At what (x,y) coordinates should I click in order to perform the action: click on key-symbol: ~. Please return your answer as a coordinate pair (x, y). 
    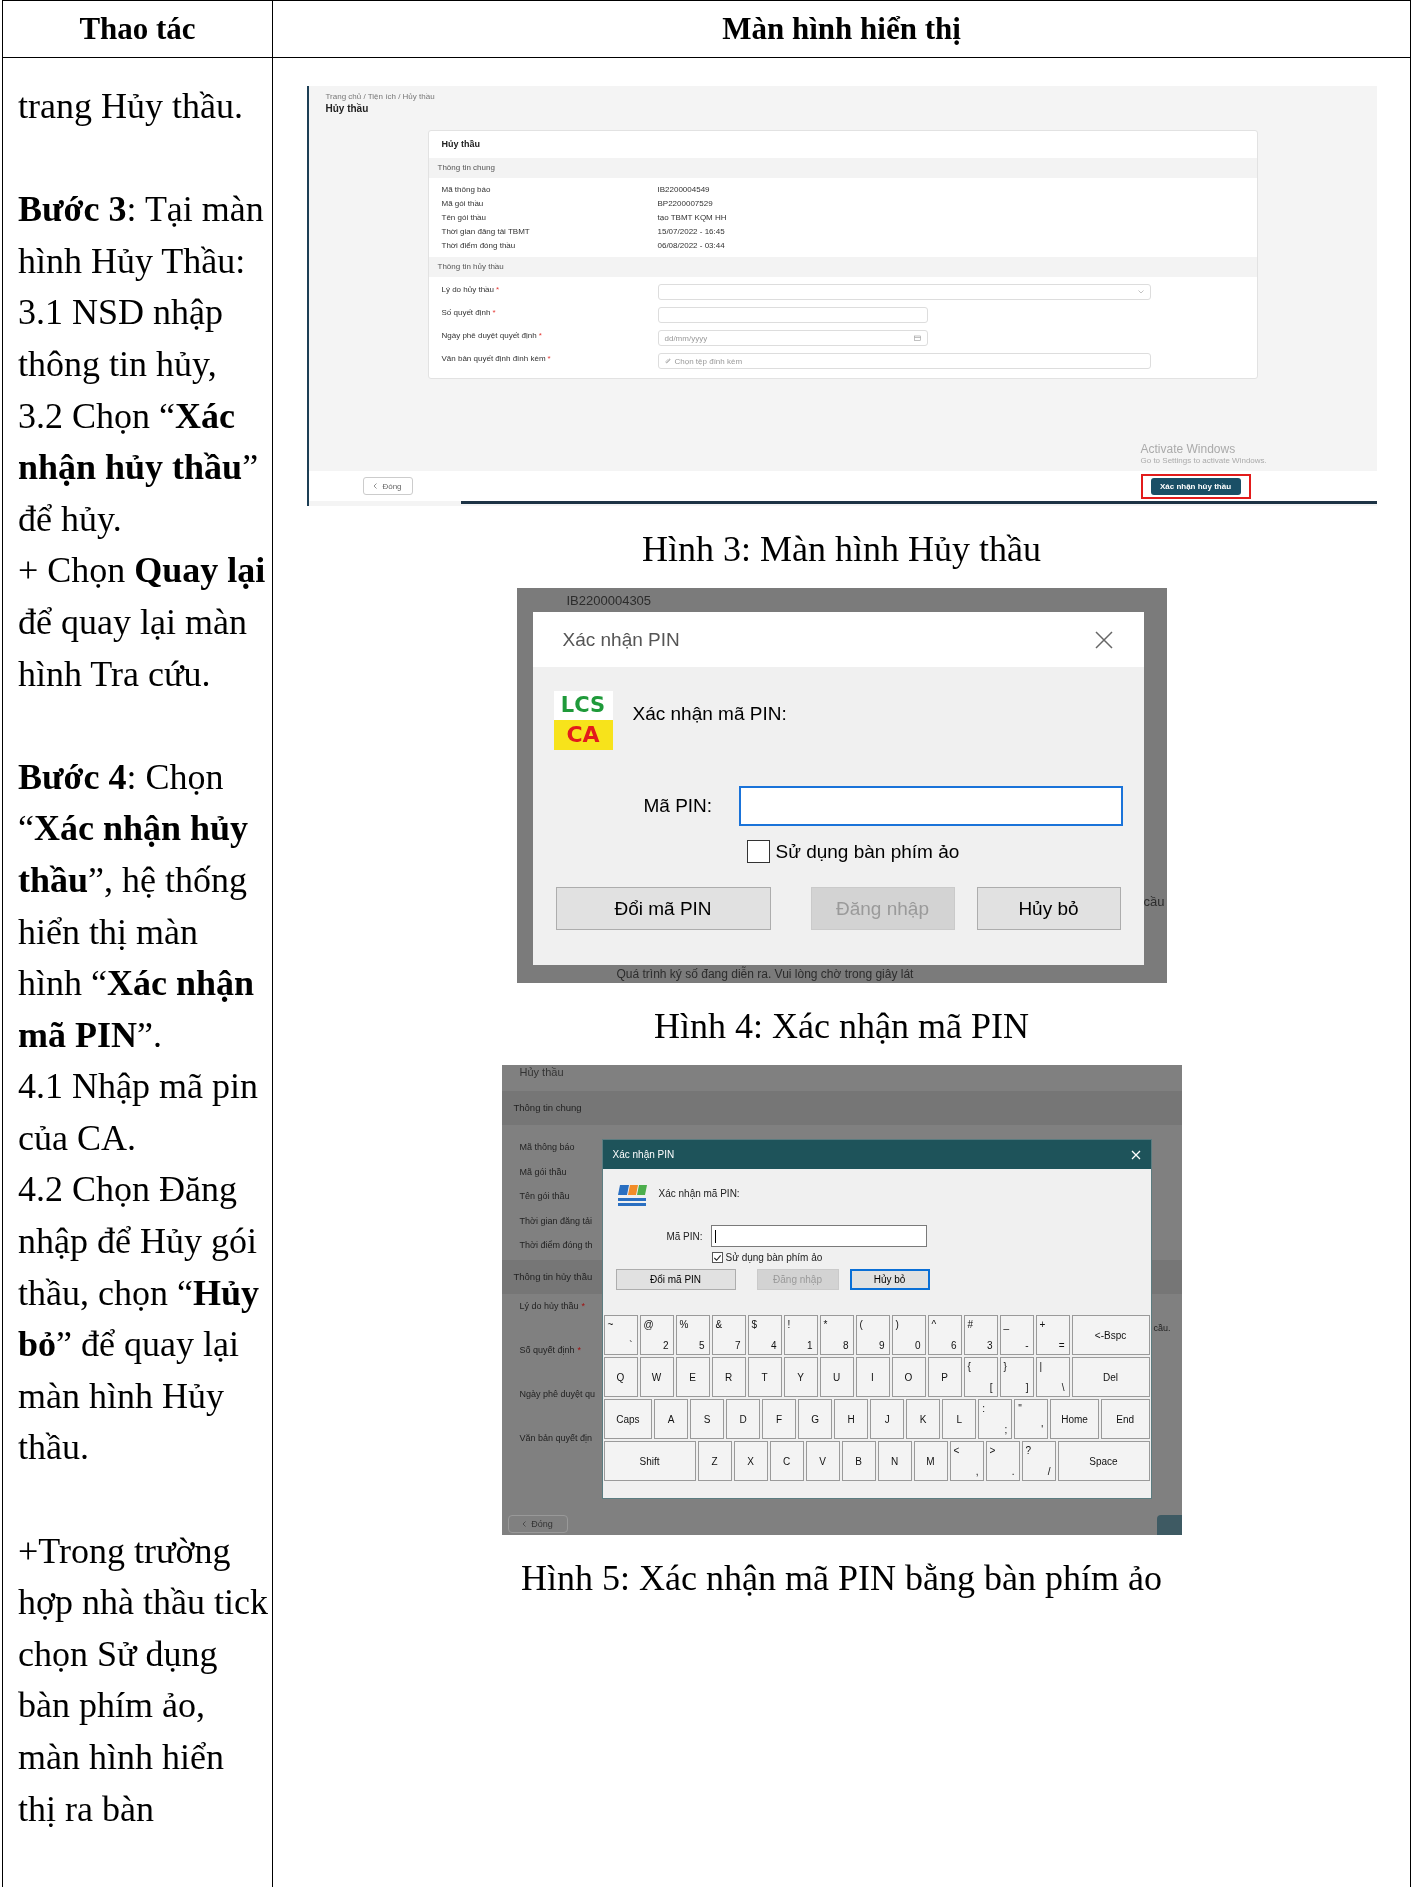
    Looking at the image, I should click on (610, 1324).